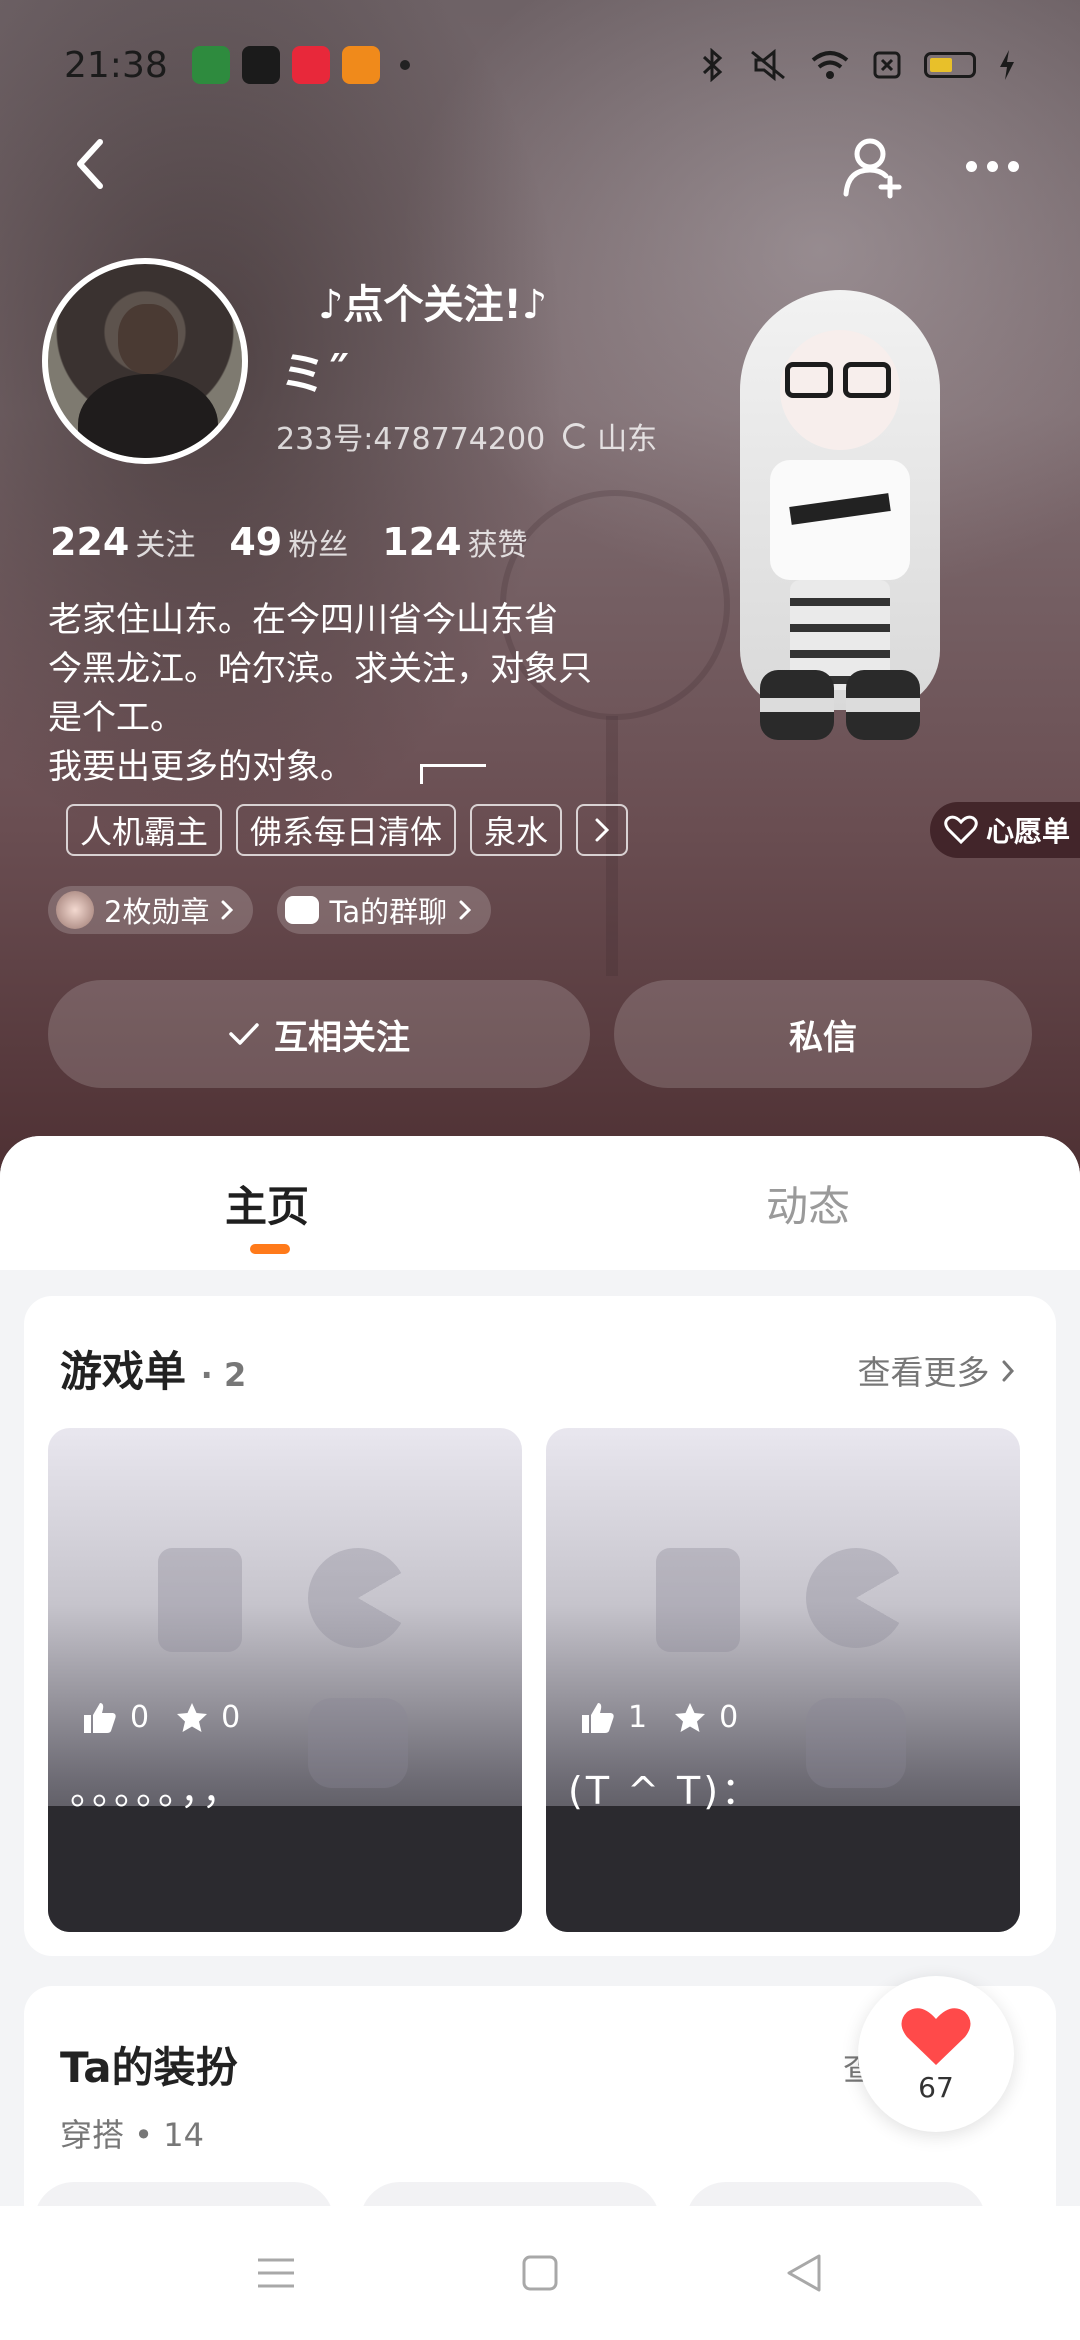  I want to click on tiktok-app-icon, so click(260, 65).